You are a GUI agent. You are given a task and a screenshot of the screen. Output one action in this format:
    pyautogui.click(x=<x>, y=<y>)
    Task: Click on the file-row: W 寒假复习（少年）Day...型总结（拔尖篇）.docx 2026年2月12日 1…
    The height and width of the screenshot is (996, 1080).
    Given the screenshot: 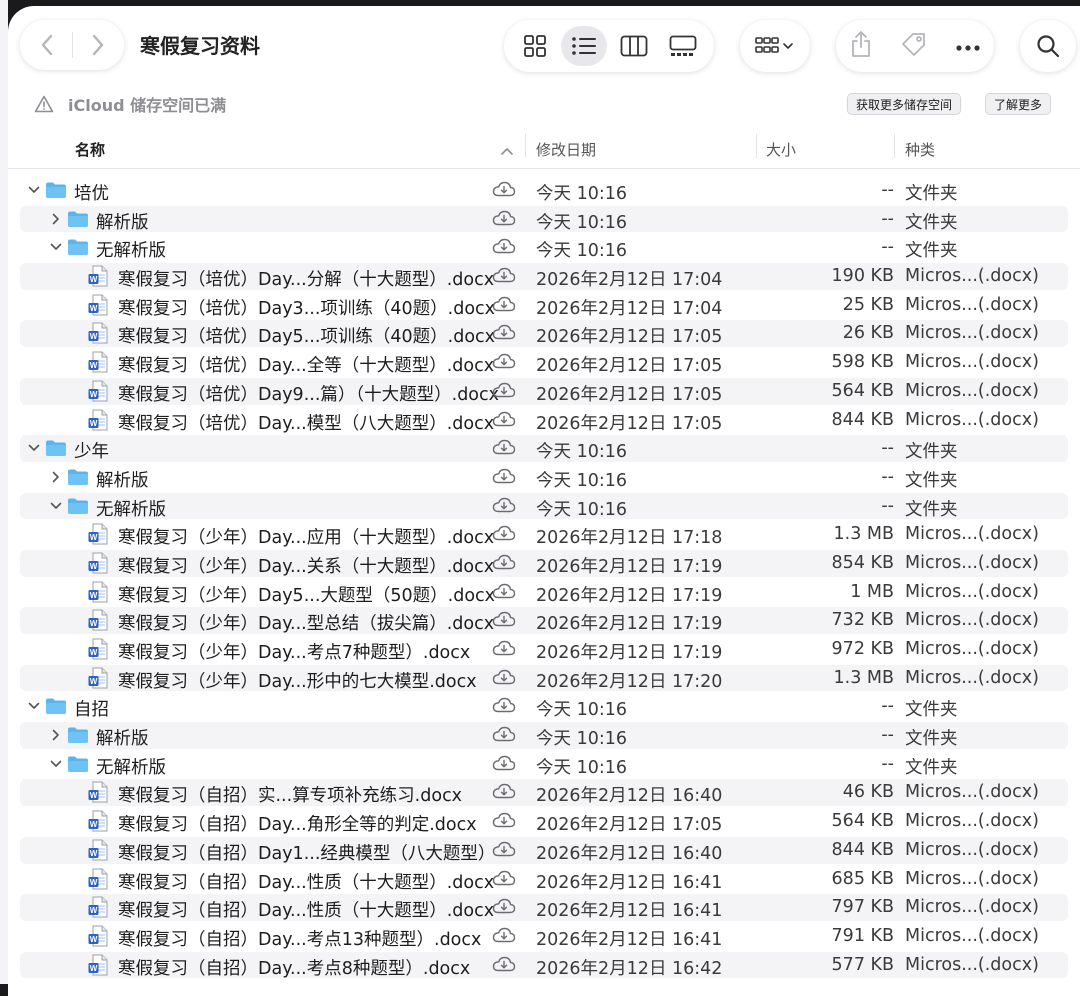 What is the action you would take?
    pyautogui.click(x=544, y=620)
    